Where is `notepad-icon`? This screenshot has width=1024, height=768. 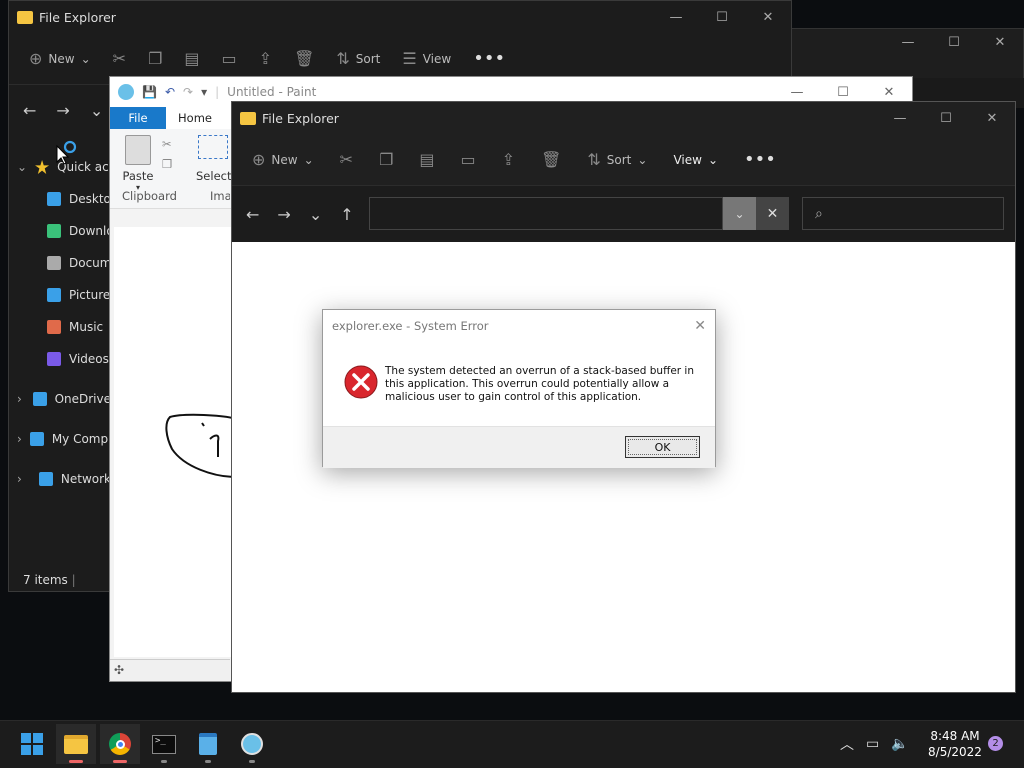 notepad-icon is located at coordinates (208, 744).